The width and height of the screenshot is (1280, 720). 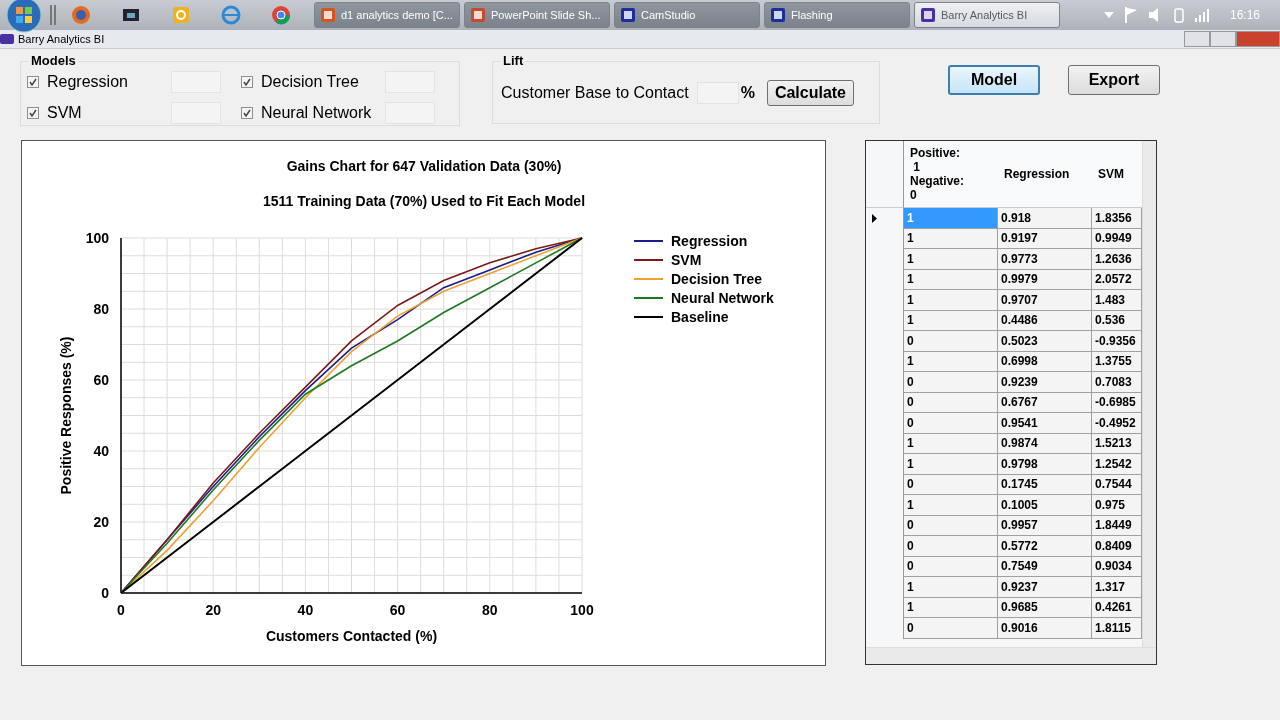 What do you see at coordinates (1117, 587) in the screenshot?
I see `table-cell: 1.317` at bounding box center [1117, 587].